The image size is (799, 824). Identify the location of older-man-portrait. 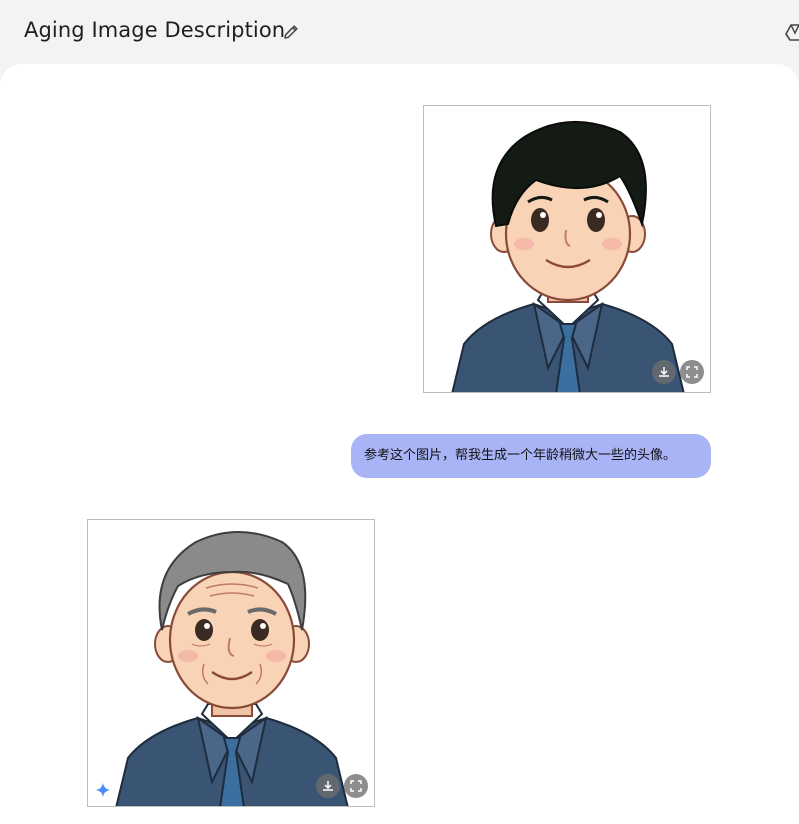
(232, 668).